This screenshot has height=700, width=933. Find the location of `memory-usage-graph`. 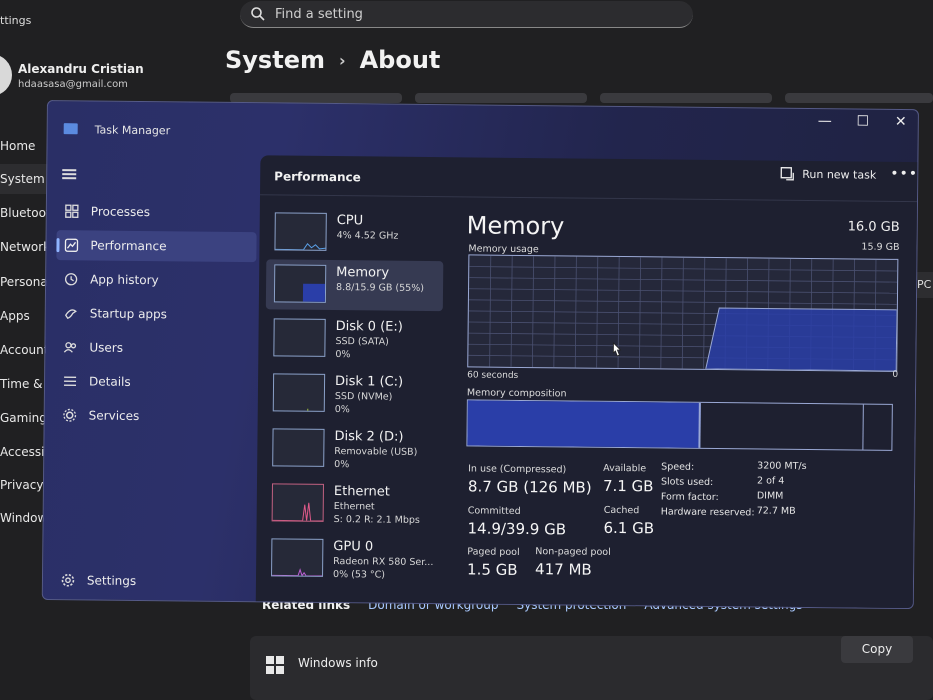

memory-usage-graph is located at coordinates (683, 313).